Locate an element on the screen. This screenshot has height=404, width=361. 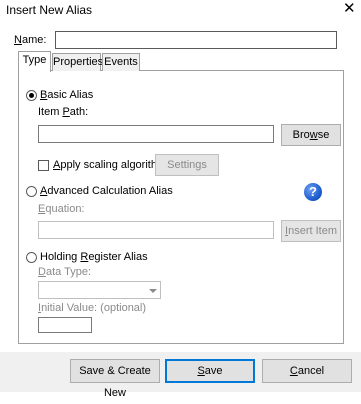
browse-mnemonic: w is located at coordinates (313, 135).